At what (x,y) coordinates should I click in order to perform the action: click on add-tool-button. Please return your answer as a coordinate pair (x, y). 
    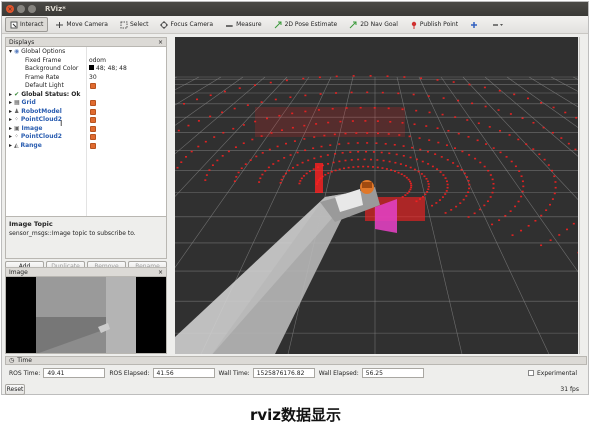
    Looking at the image, I should click on (475, 24).